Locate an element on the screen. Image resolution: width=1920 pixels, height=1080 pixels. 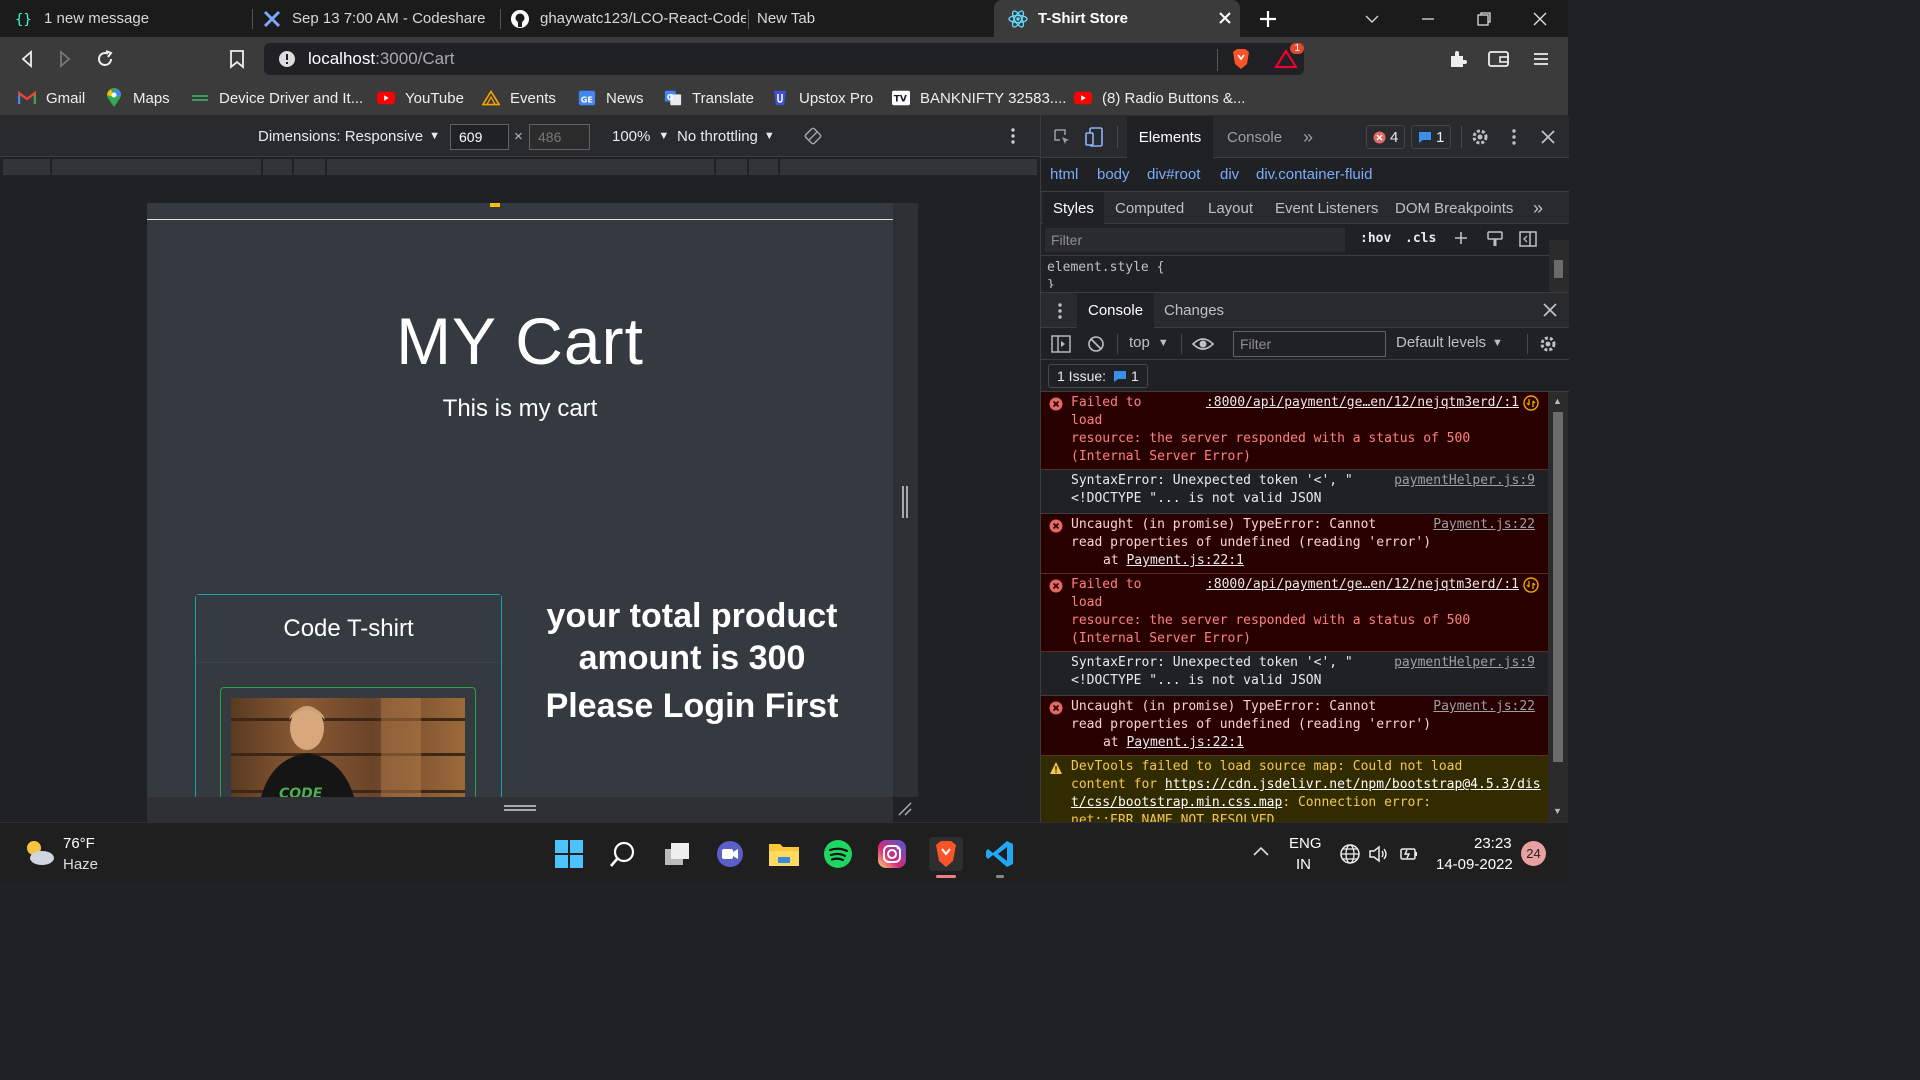
brave-browser-icon is located at coordinates (946, 854).